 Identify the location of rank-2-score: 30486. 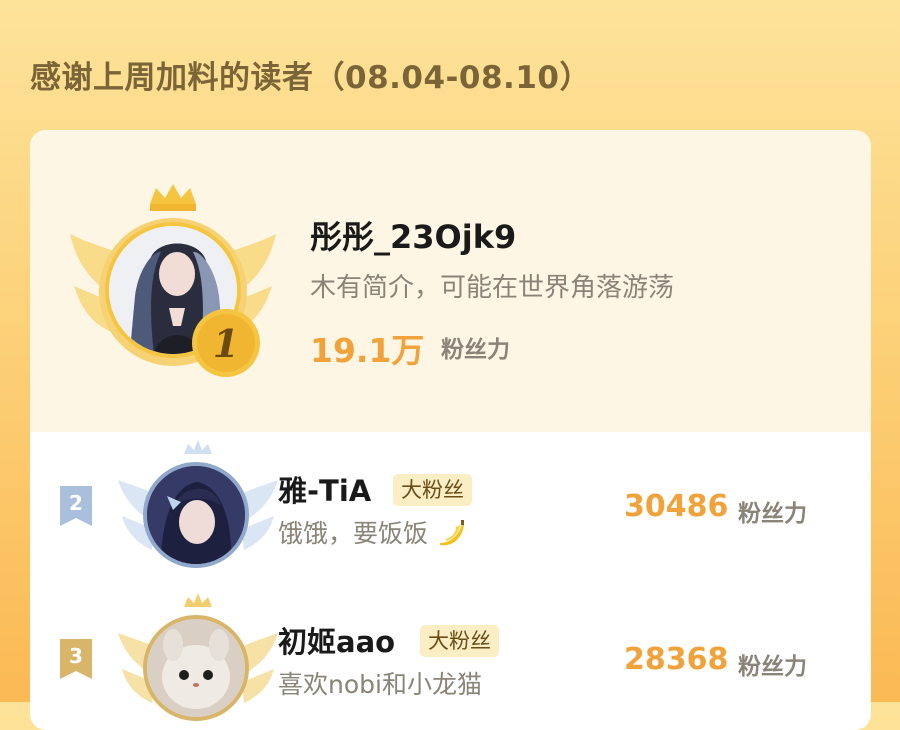
(676, 506).